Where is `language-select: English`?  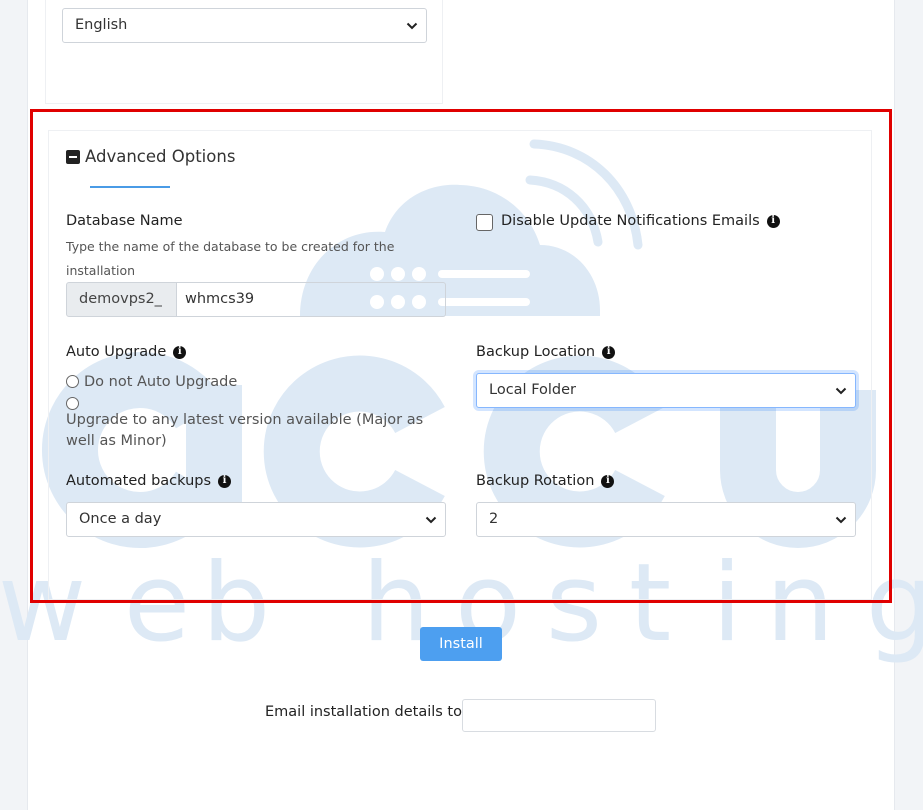
language-select: English is located at coordinates (244, 25).